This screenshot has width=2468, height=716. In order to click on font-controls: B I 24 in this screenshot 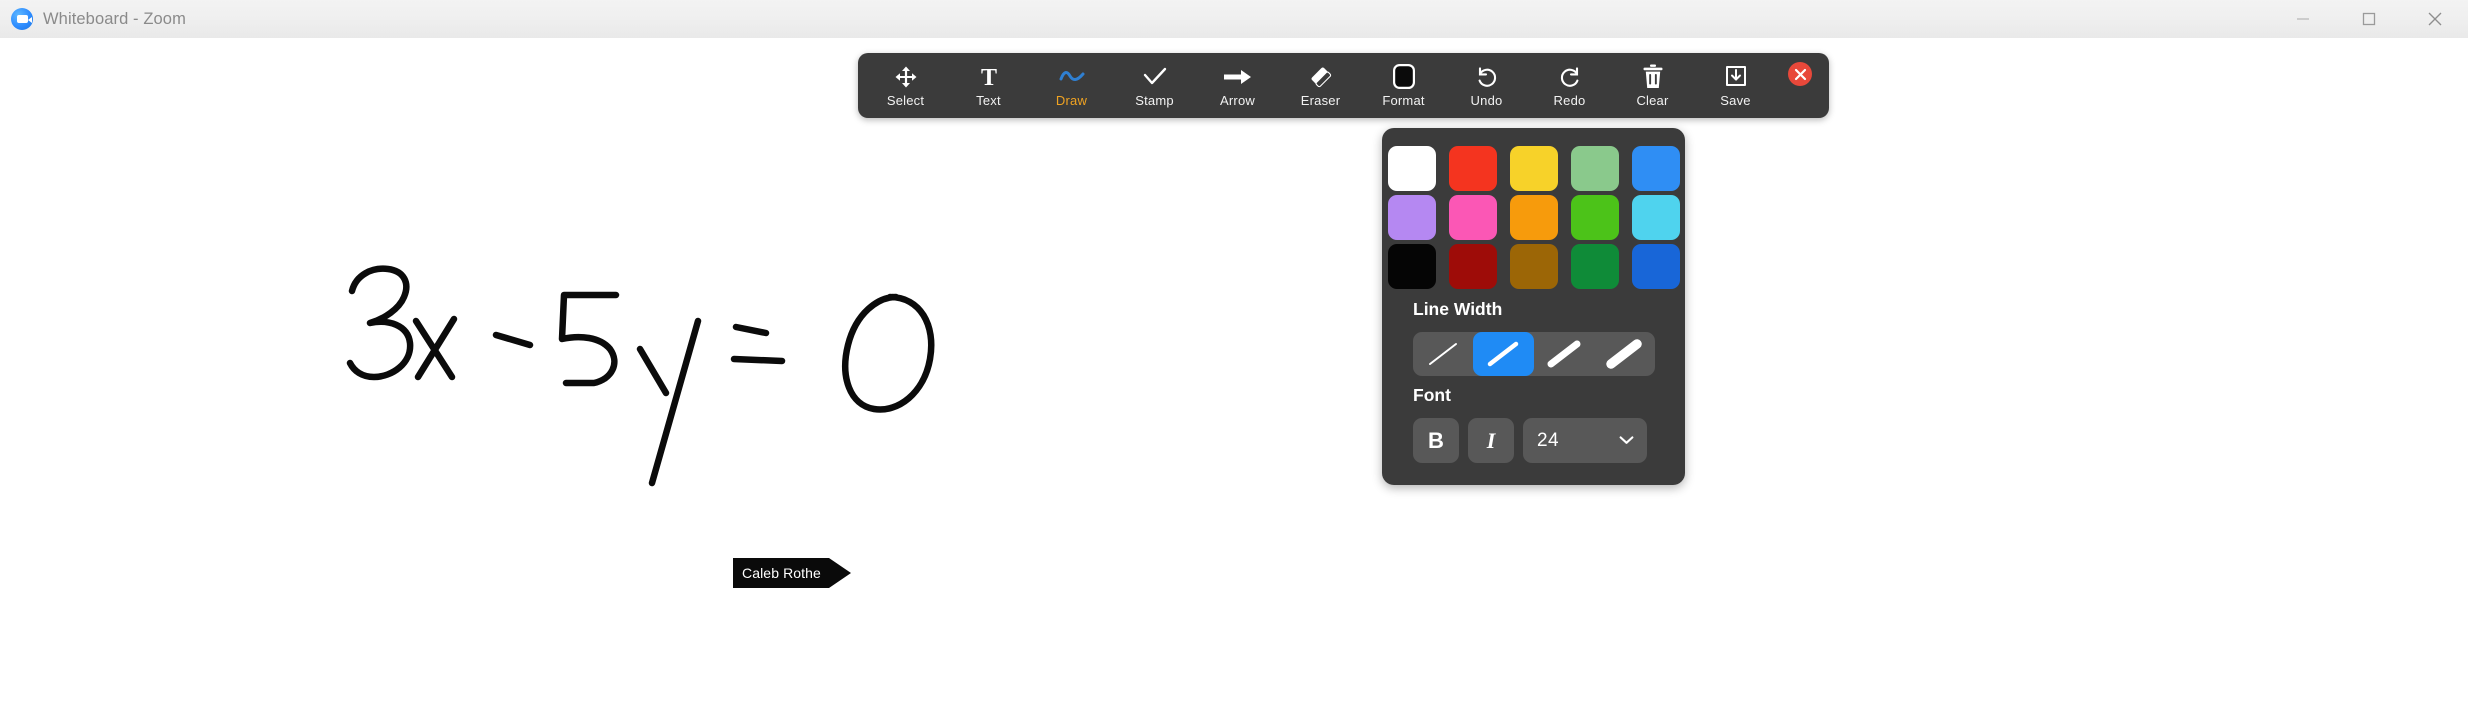, I will do `click(1549, 440)`.